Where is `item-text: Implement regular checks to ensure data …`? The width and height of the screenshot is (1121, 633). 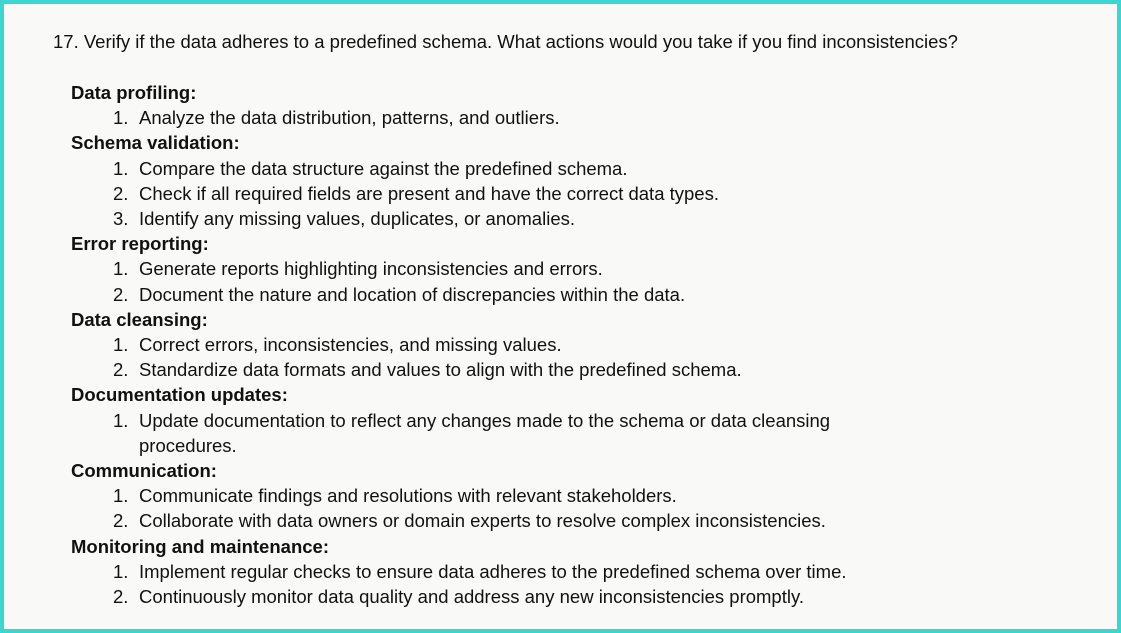 item-text: Implement regular checks to ensure data … is located at coordinates (493, 571).